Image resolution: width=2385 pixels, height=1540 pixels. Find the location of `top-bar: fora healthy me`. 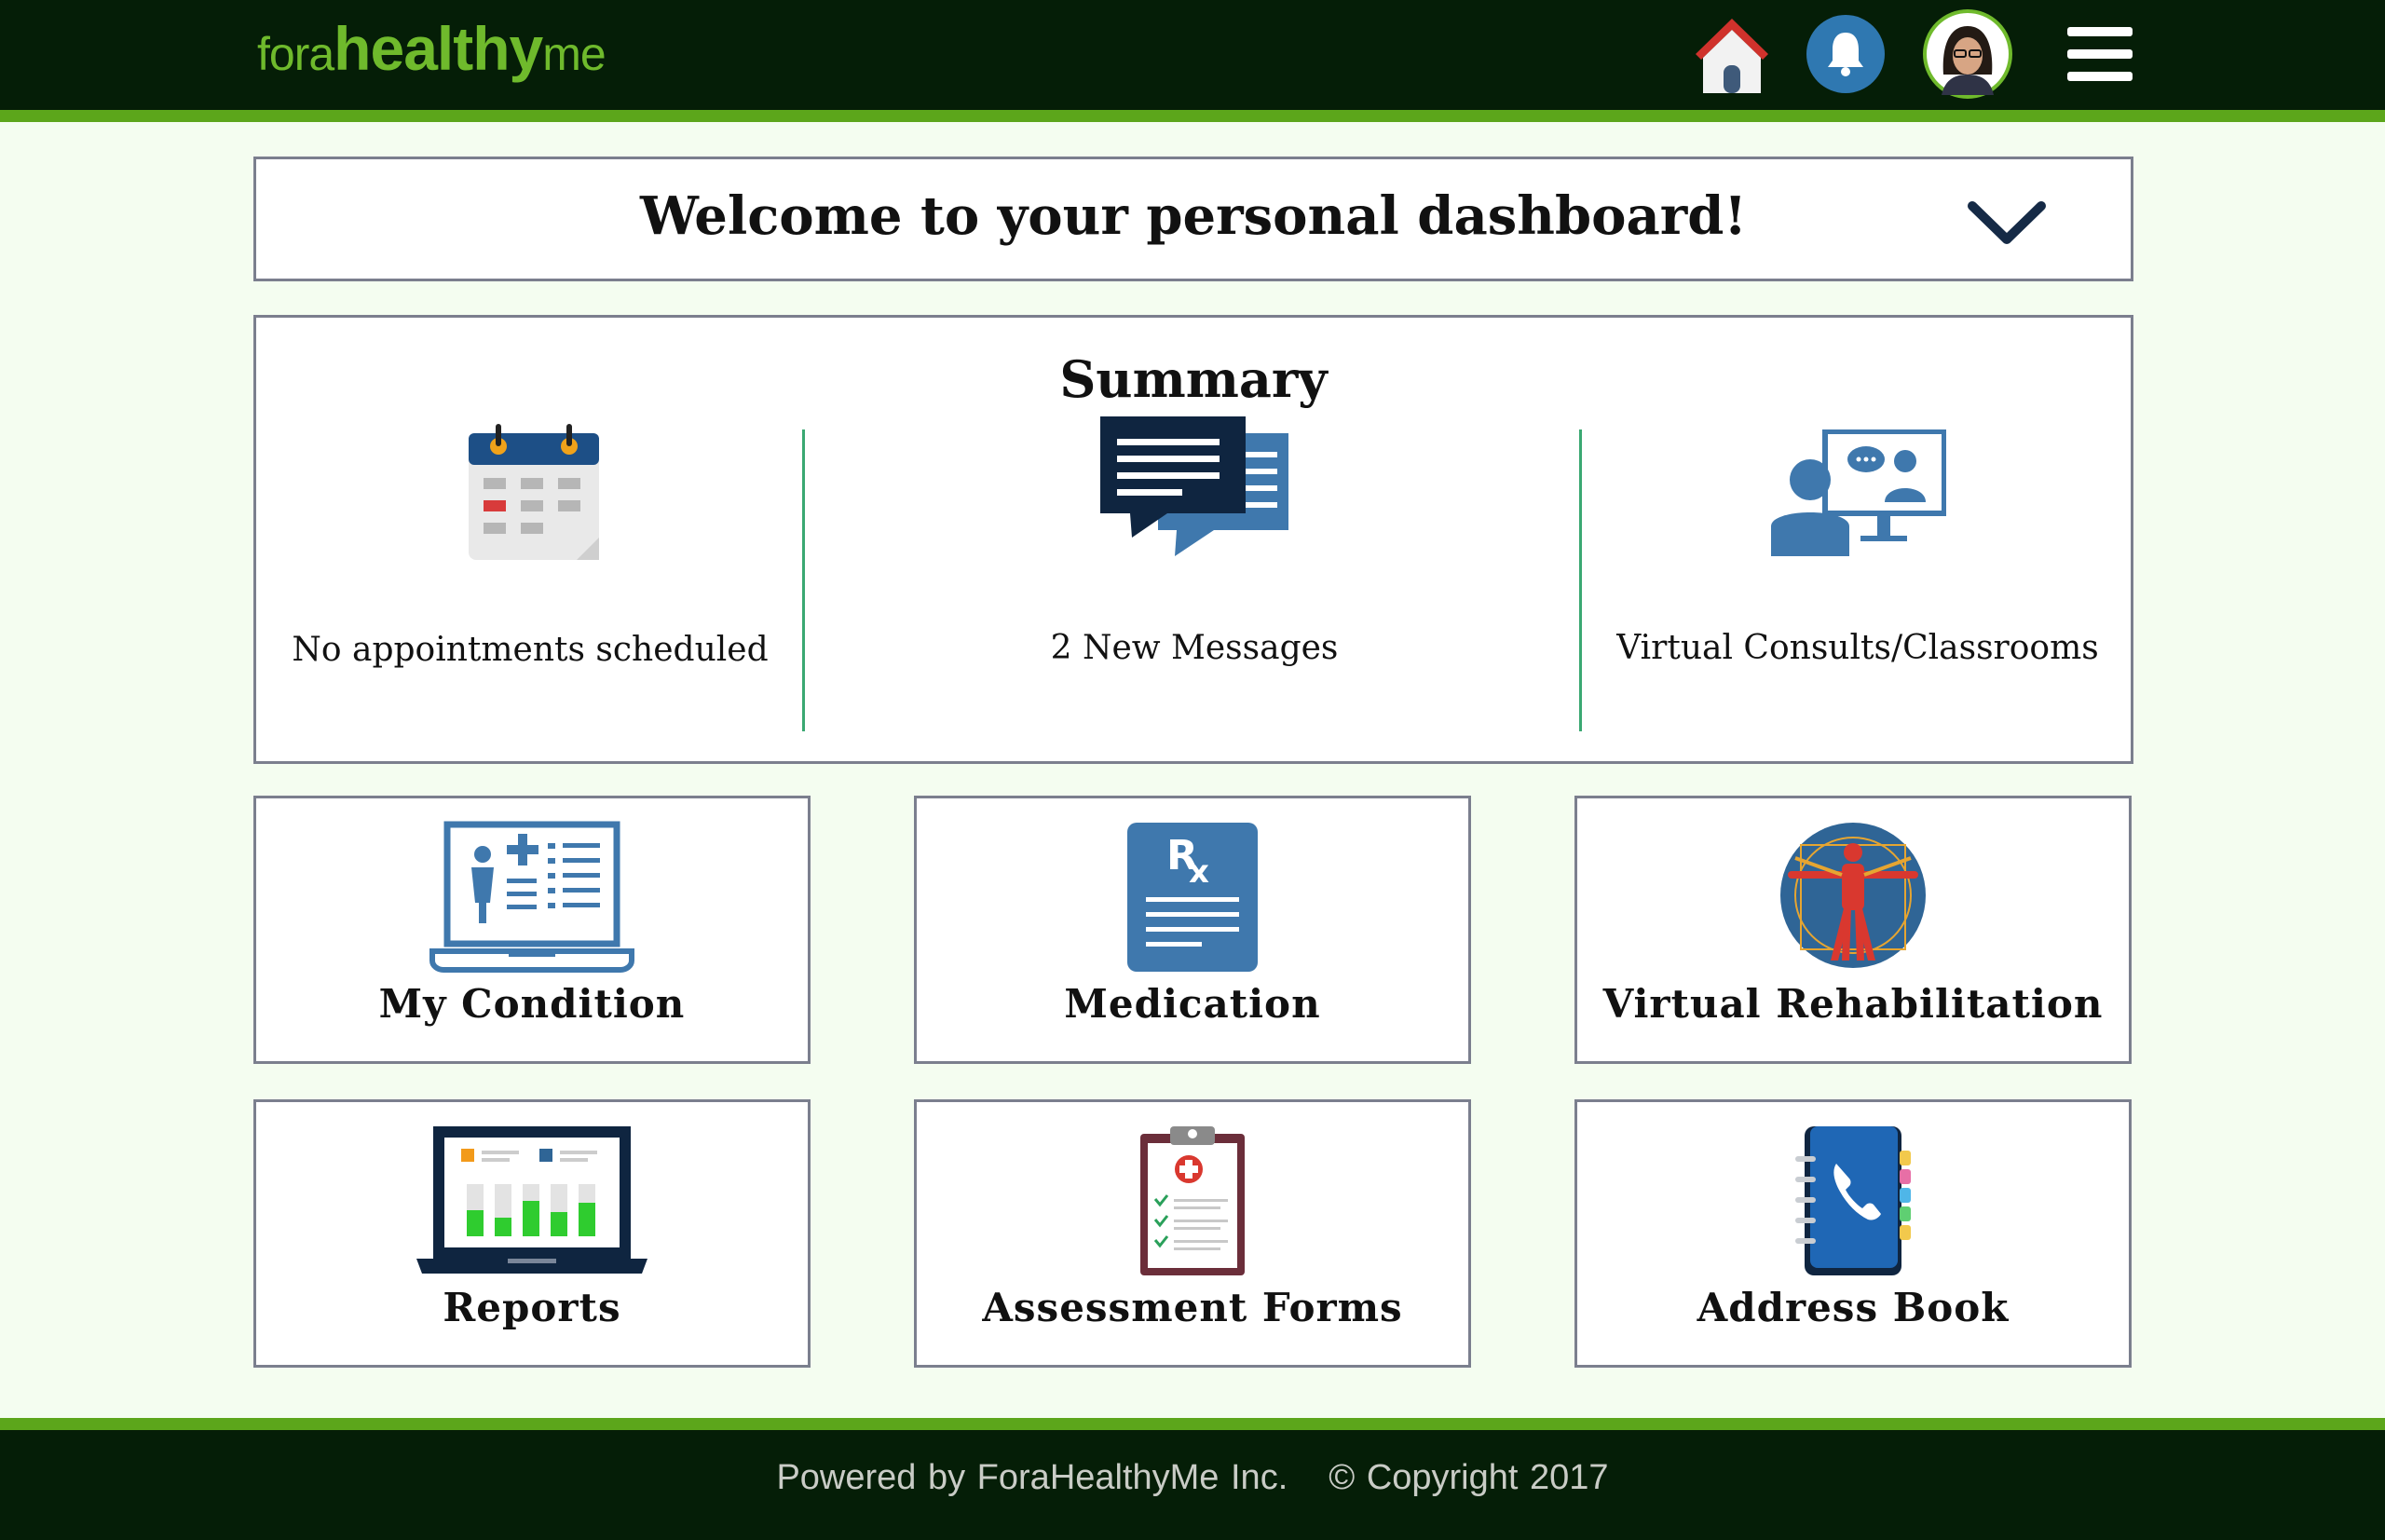

top-bar: fora healthy me is located at coordinates (1192, 55).